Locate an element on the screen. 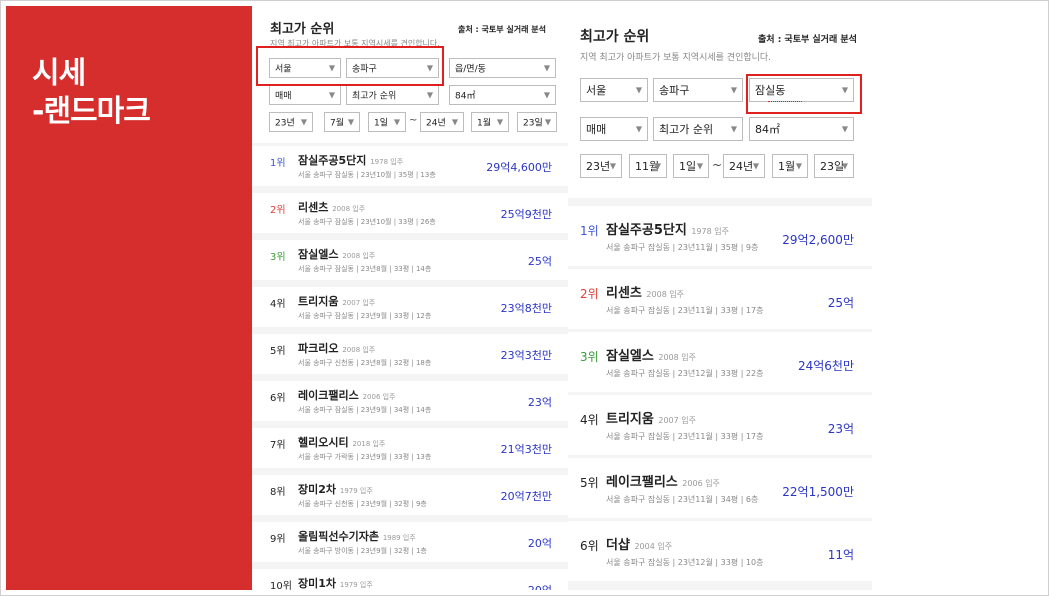 The image size is (1049, 596). district-select: 송파구 ▼ is located at coordinates (698, 90).